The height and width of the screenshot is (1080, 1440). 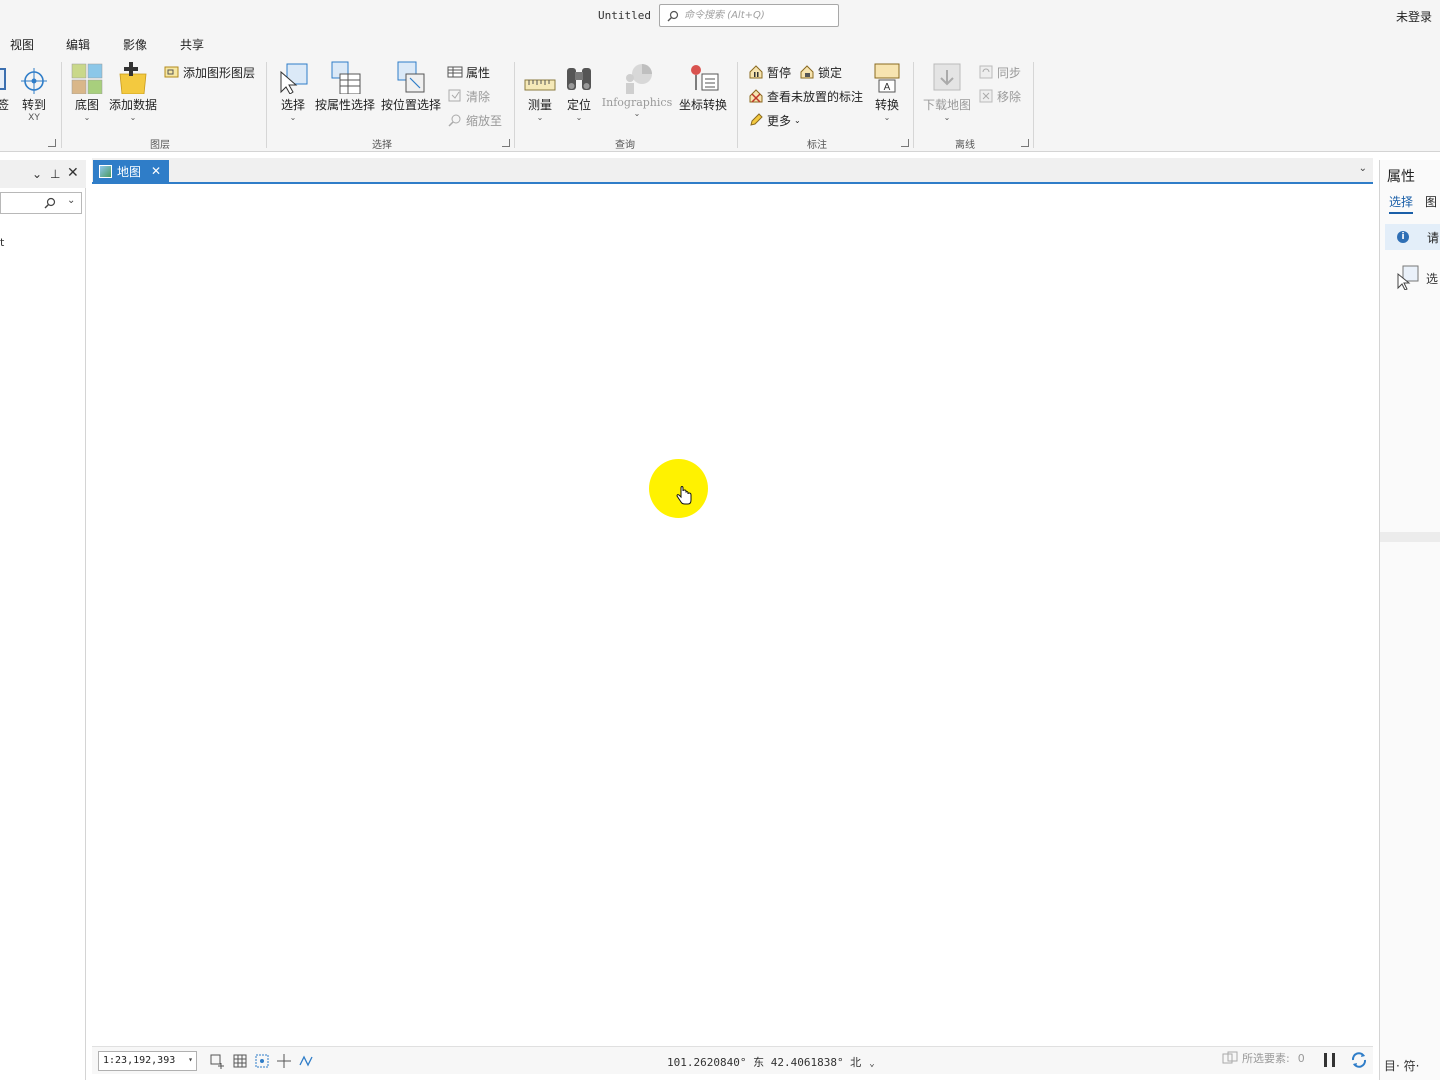 I want to click on basemap-button: 底图 ⌄, so click(x=87, y=91).